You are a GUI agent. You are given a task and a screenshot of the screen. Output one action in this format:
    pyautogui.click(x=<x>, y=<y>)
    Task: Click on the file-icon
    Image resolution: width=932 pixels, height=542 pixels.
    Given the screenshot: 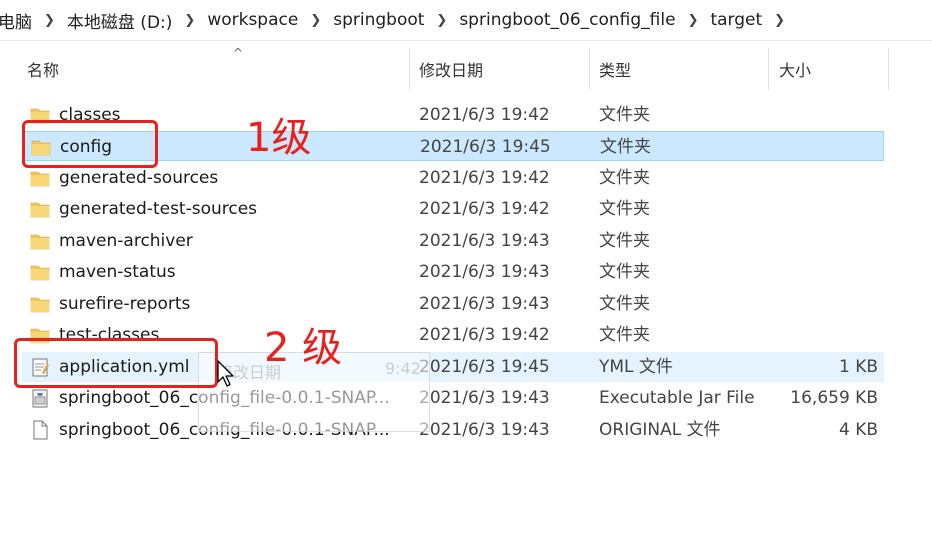 What is the action you would take?
    pyautogui.click(x=40, y=430)
    